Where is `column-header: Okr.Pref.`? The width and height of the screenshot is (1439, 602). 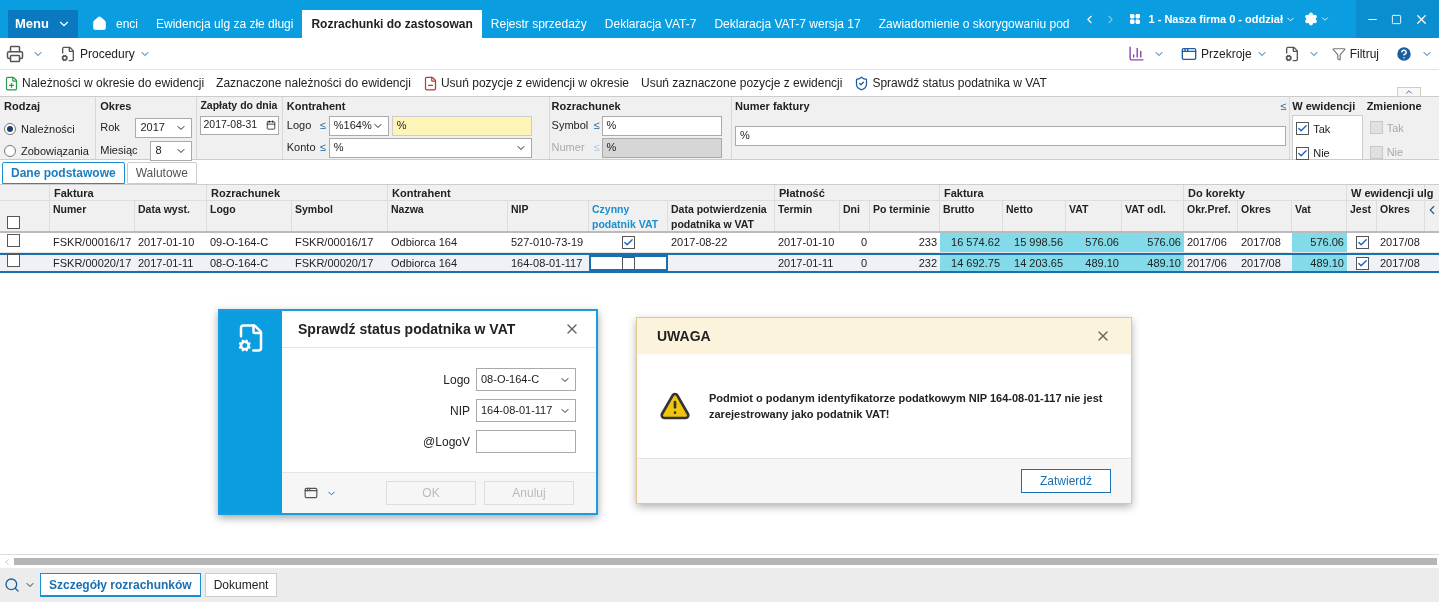
column-header: Okr.Pref. is located at coordinates (1211, 216).